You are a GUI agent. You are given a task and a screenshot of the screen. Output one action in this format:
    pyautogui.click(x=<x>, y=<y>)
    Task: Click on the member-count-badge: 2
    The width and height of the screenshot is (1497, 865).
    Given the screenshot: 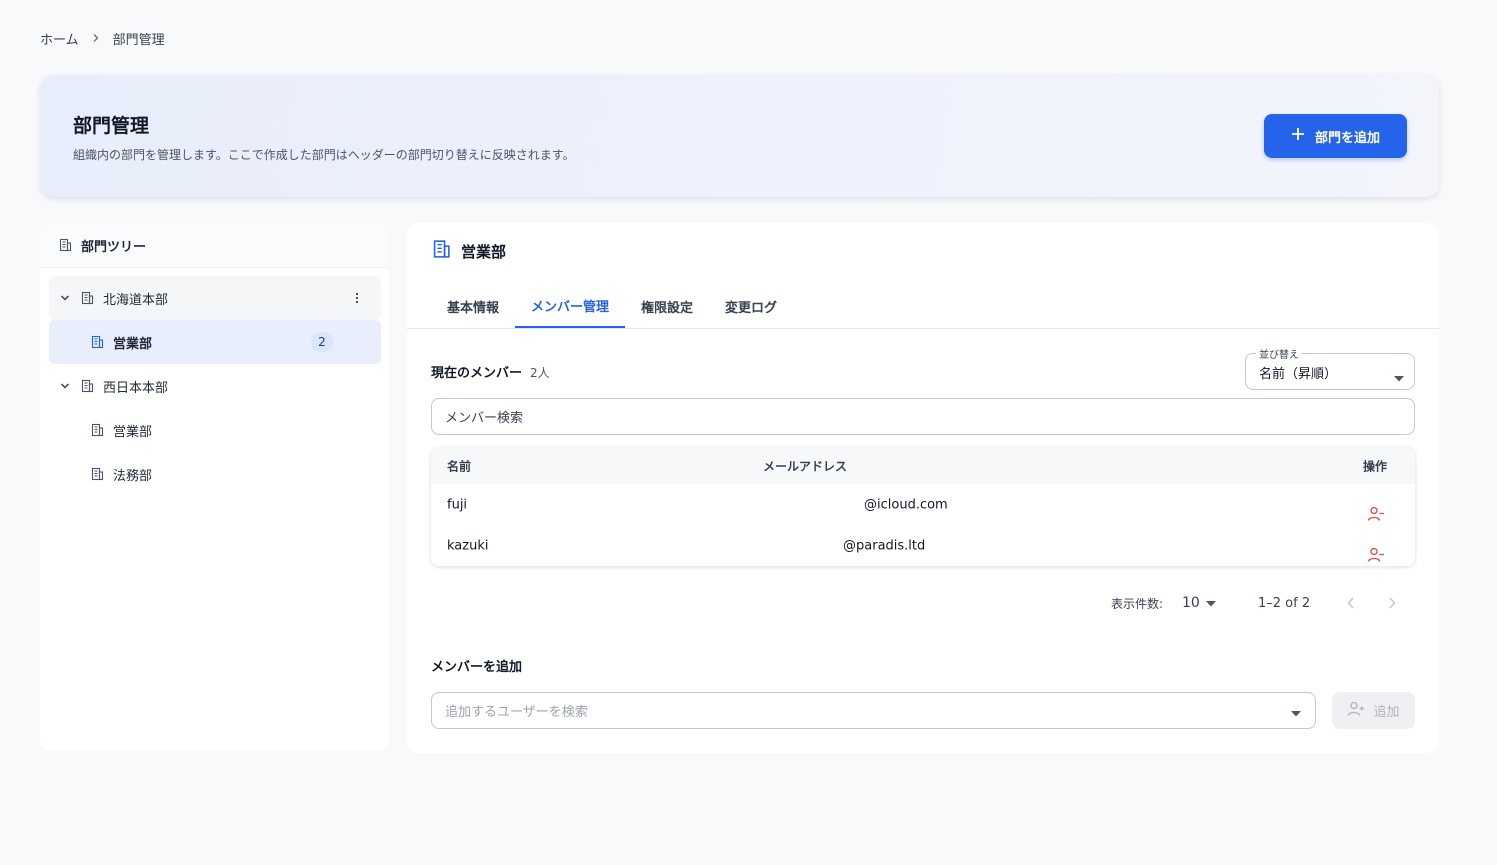 What is the action you would take?
    pyautogui.click(x=322, y=342)
    